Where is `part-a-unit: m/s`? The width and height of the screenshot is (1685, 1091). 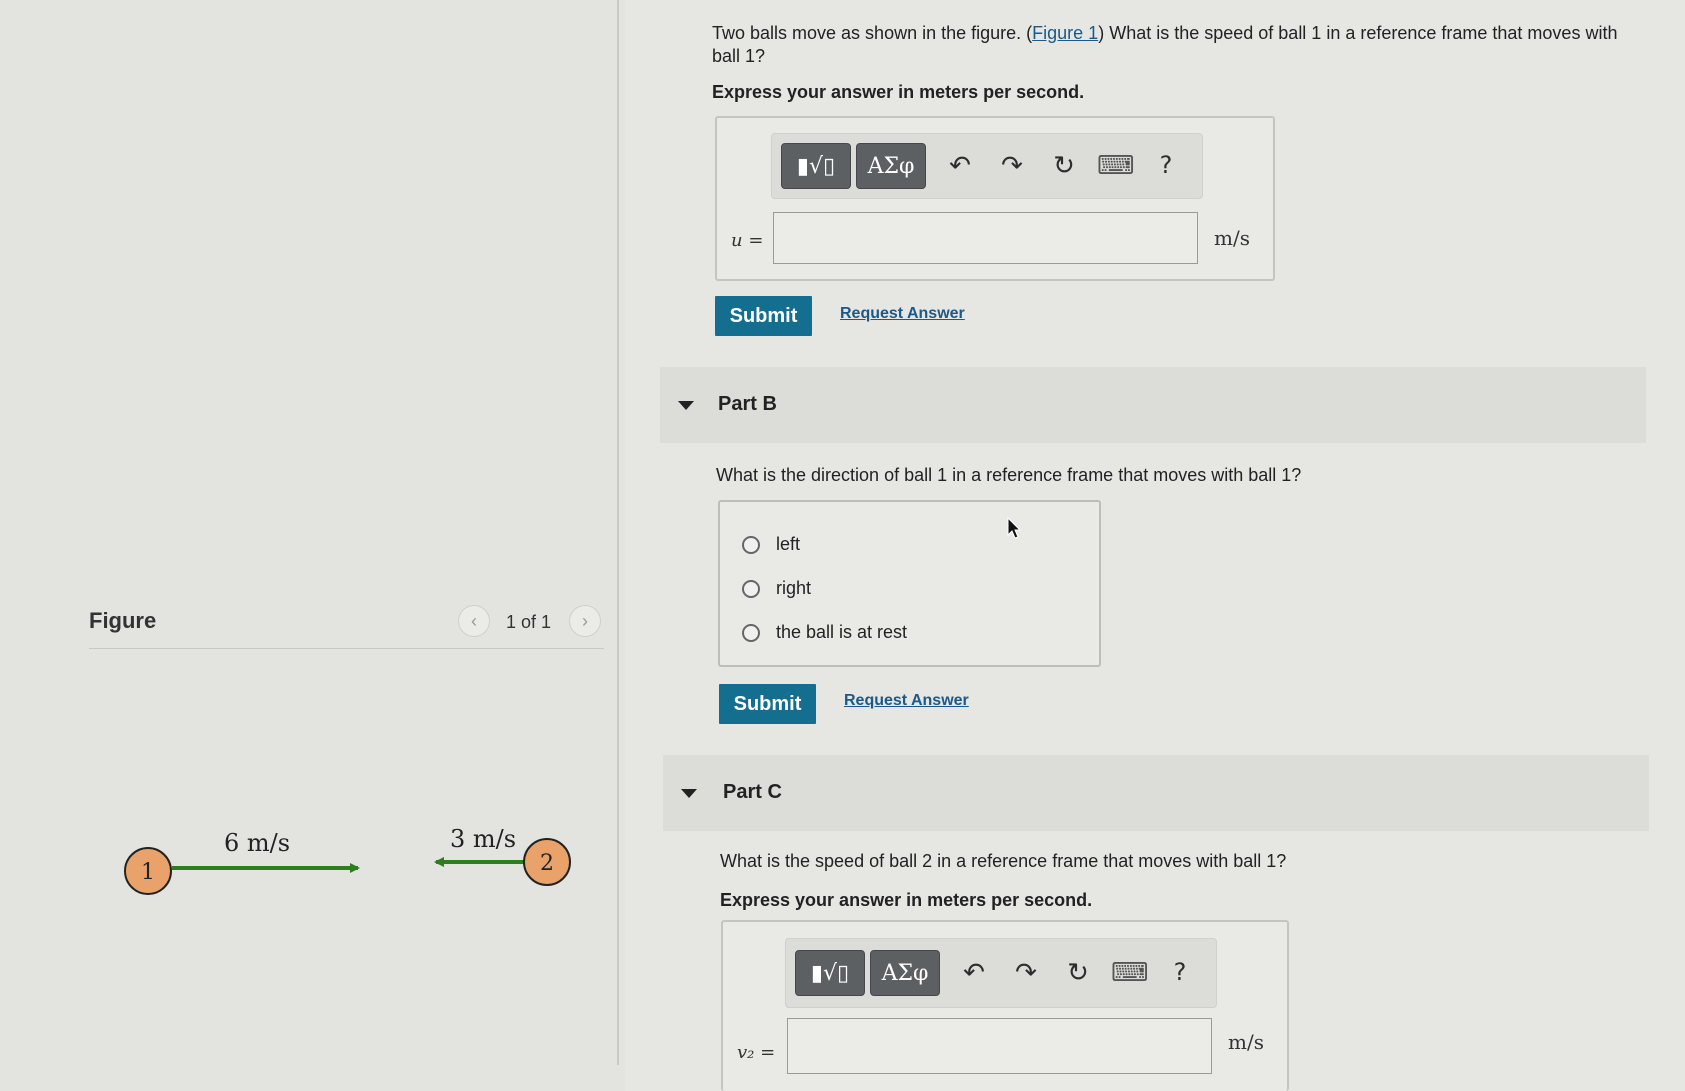
part-a-unit: m/s is located at coordinates (1232, 238).